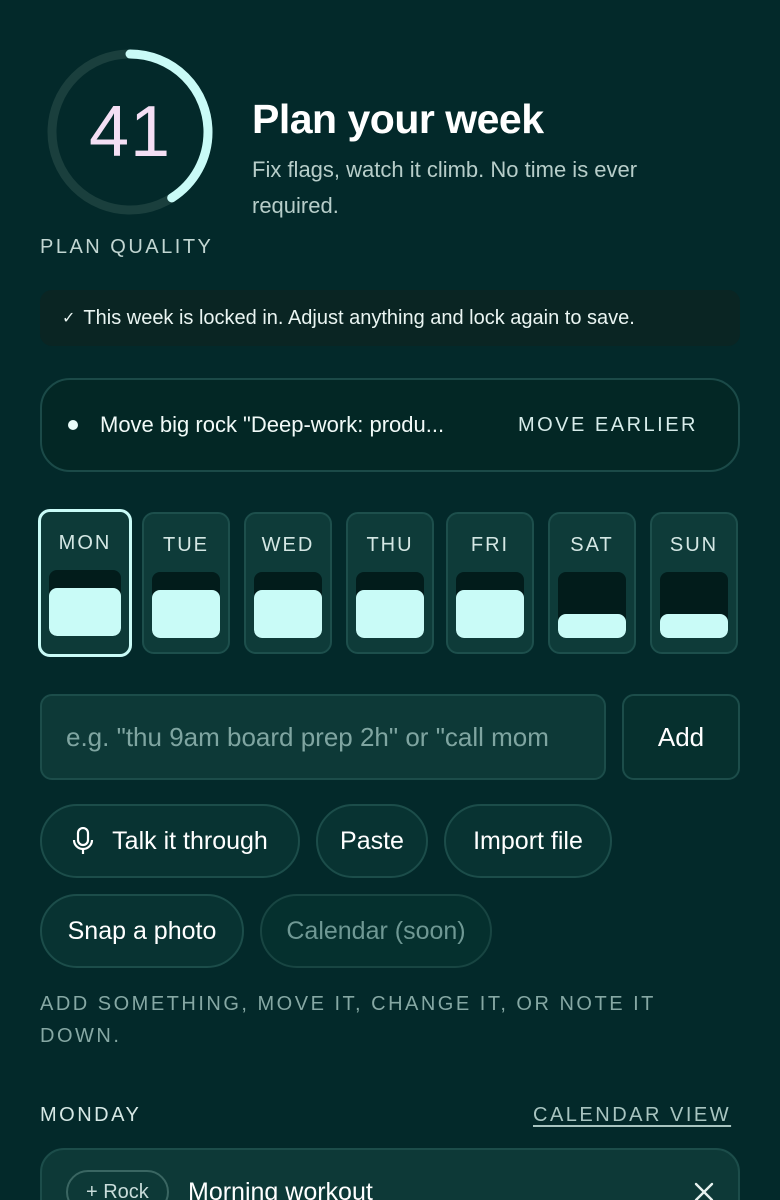 Image resolution: width=780 pixels, height=1200 pixels. What do you see at coordinates (490, 545) in the screenshot?
I see `day-label: FRI` at bounding box center [490, 545].